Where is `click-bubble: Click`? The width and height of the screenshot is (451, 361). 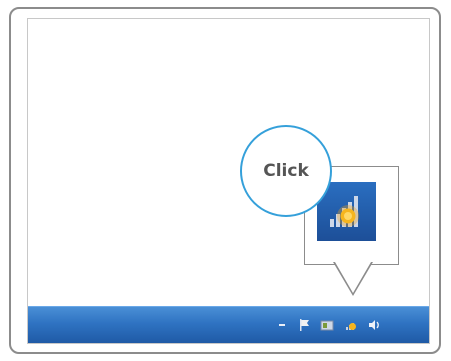
click-bubble: Click is located at coordinates (286, 171).